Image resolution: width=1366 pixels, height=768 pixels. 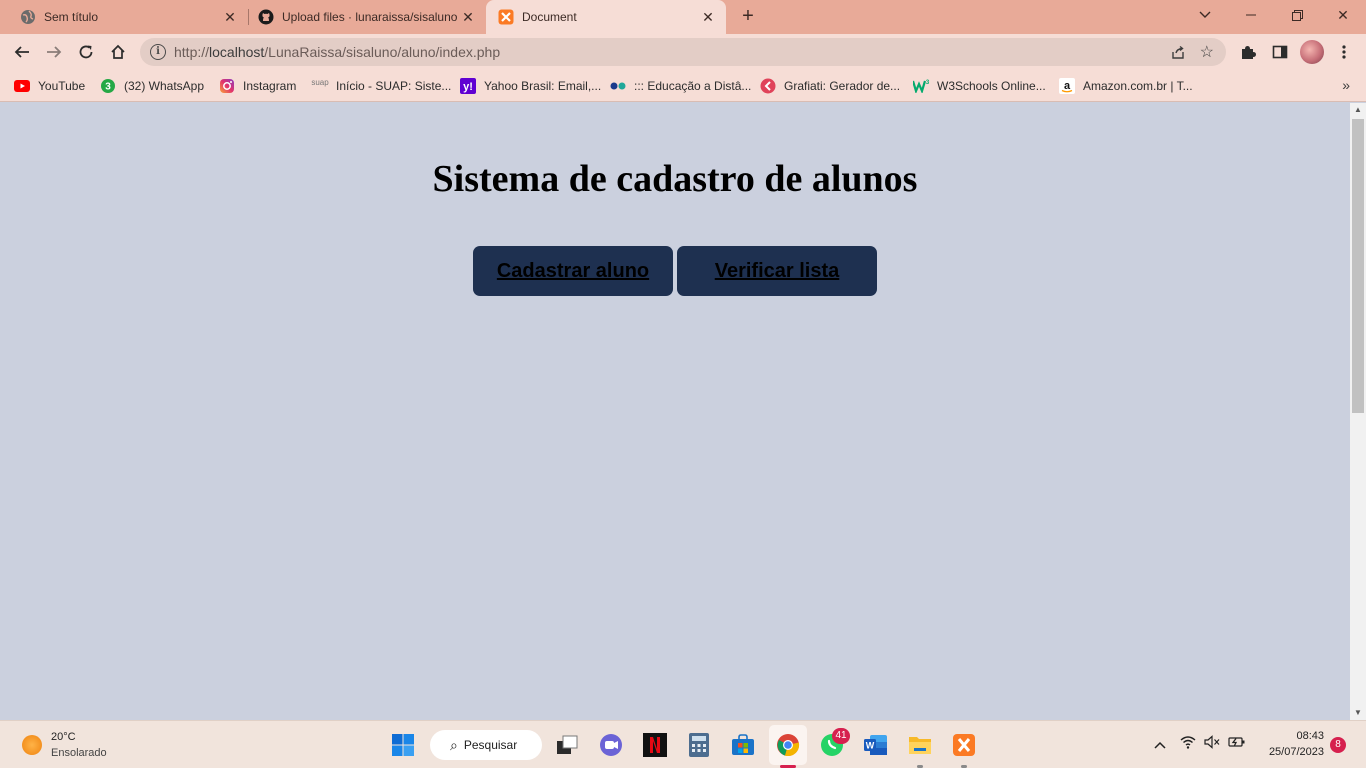 What do you see at coordinates (1251, 15) in the screenshot?
I see `minimize-icon` at bounding box center [1251, 15].